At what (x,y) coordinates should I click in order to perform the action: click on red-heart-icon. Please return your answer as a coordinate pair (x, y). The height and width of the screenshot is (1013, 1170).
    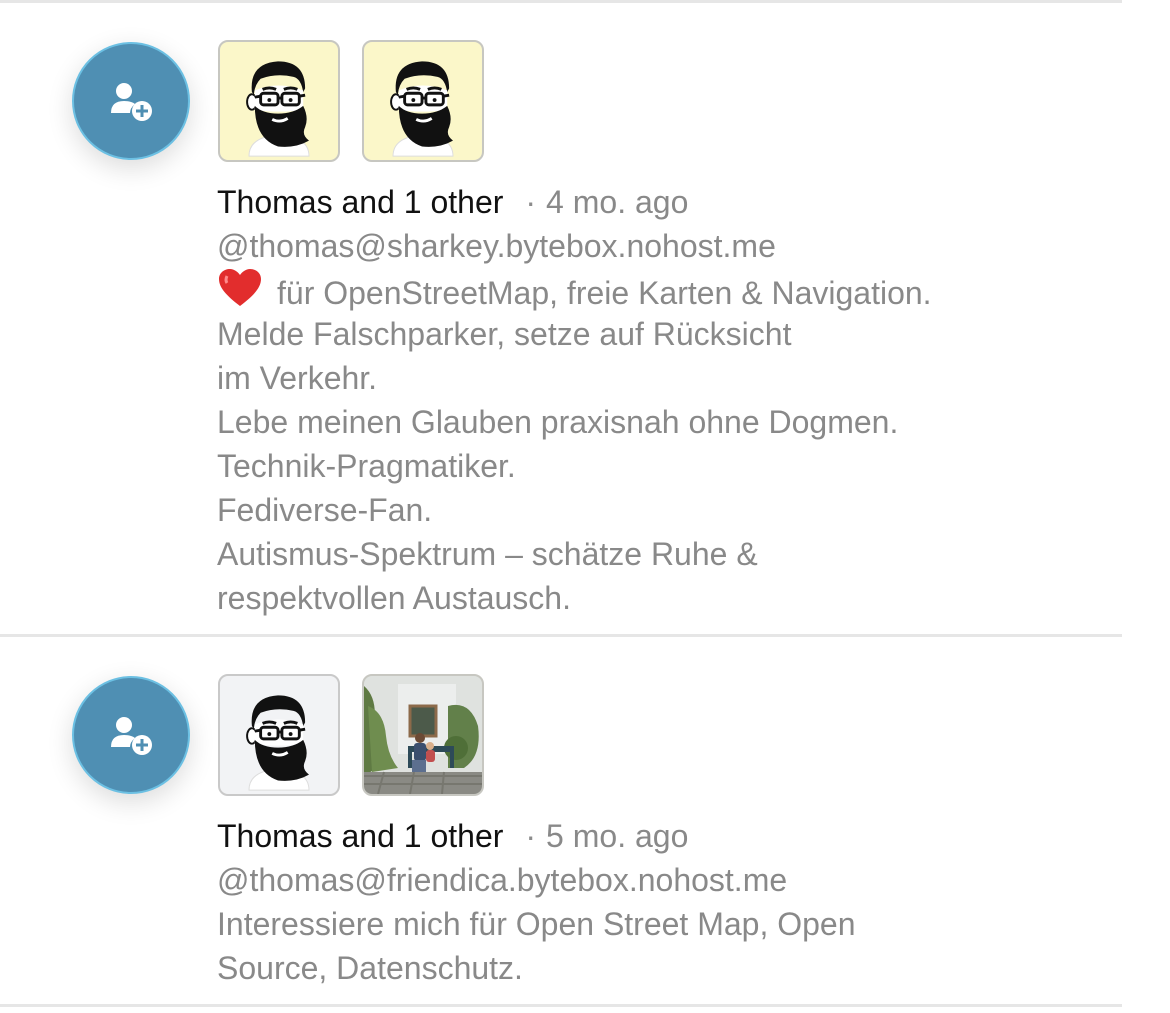
    Looking at the image, I should click on (240, 287).